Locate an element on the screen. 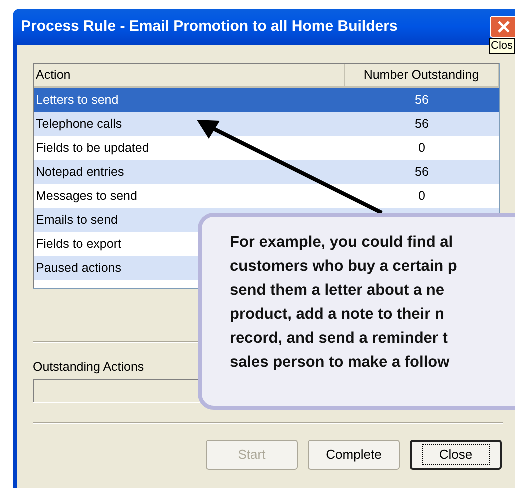 The image size is (515, 488). action-cell-text: Fields to export is located at coordinates (79, 244).